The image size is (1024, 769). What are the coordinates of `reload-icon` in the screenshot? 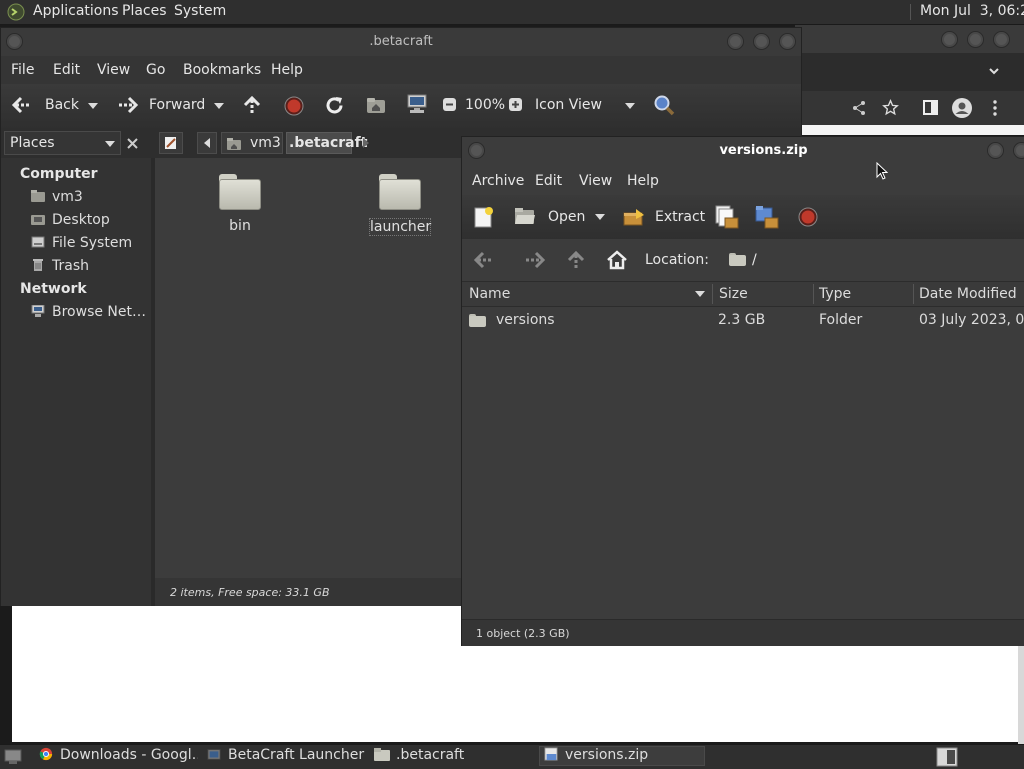 It's located at (334, 105).